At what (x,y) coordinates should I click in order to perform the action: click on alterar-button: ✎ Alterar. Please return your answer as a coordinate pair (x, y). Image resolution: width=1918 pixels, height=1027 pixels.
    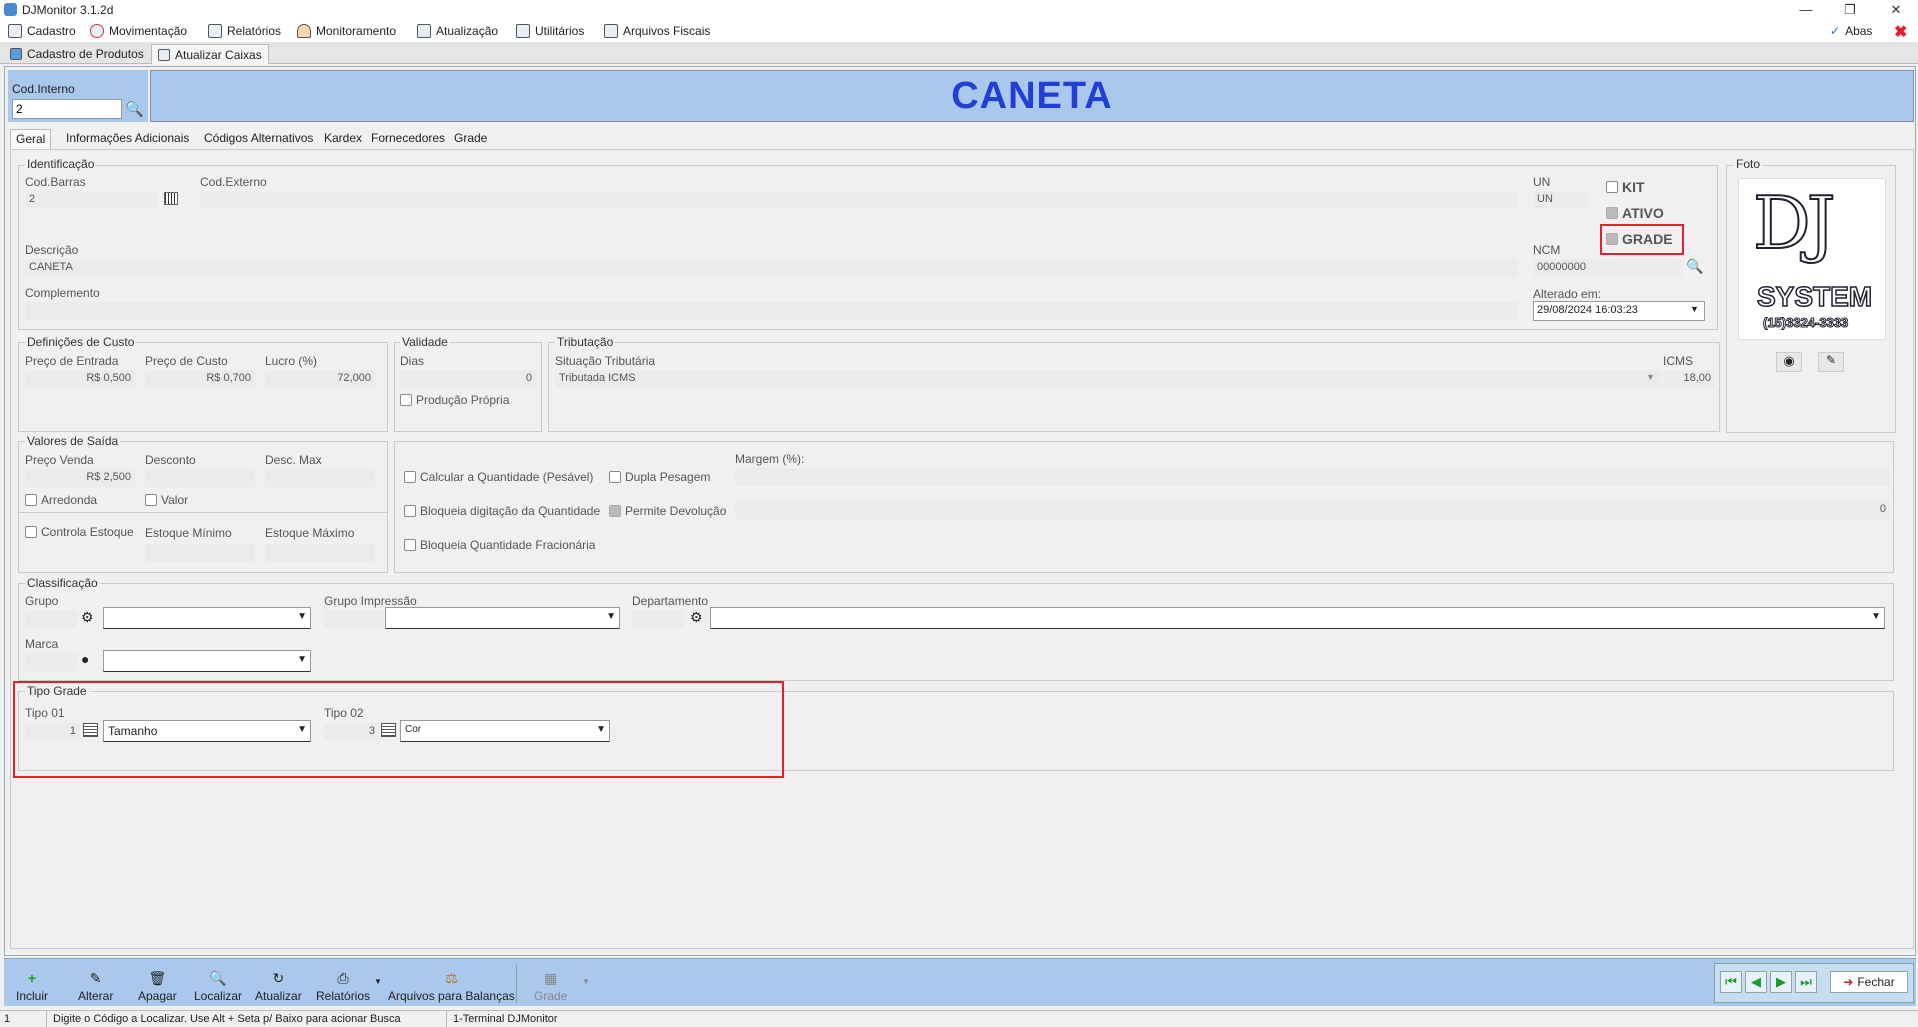
    Looking at the image, I should click on (95, 984).